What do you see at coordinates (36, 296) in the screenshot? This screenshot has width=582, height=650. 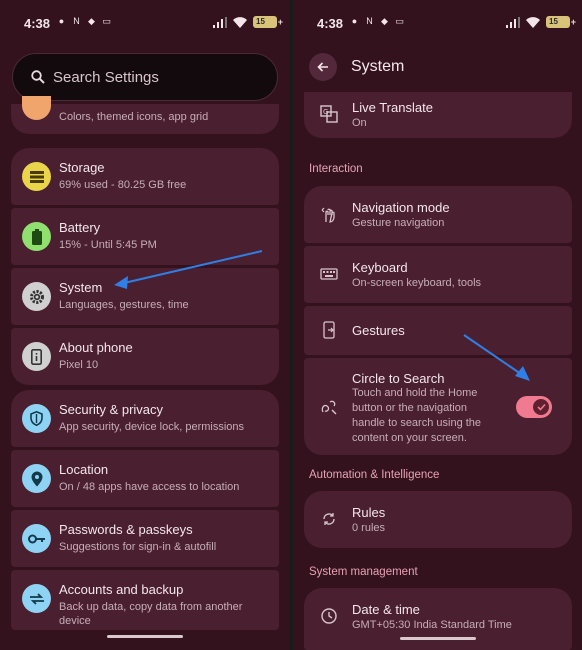 I see `gear-icon` at bounding box center [36, 296].